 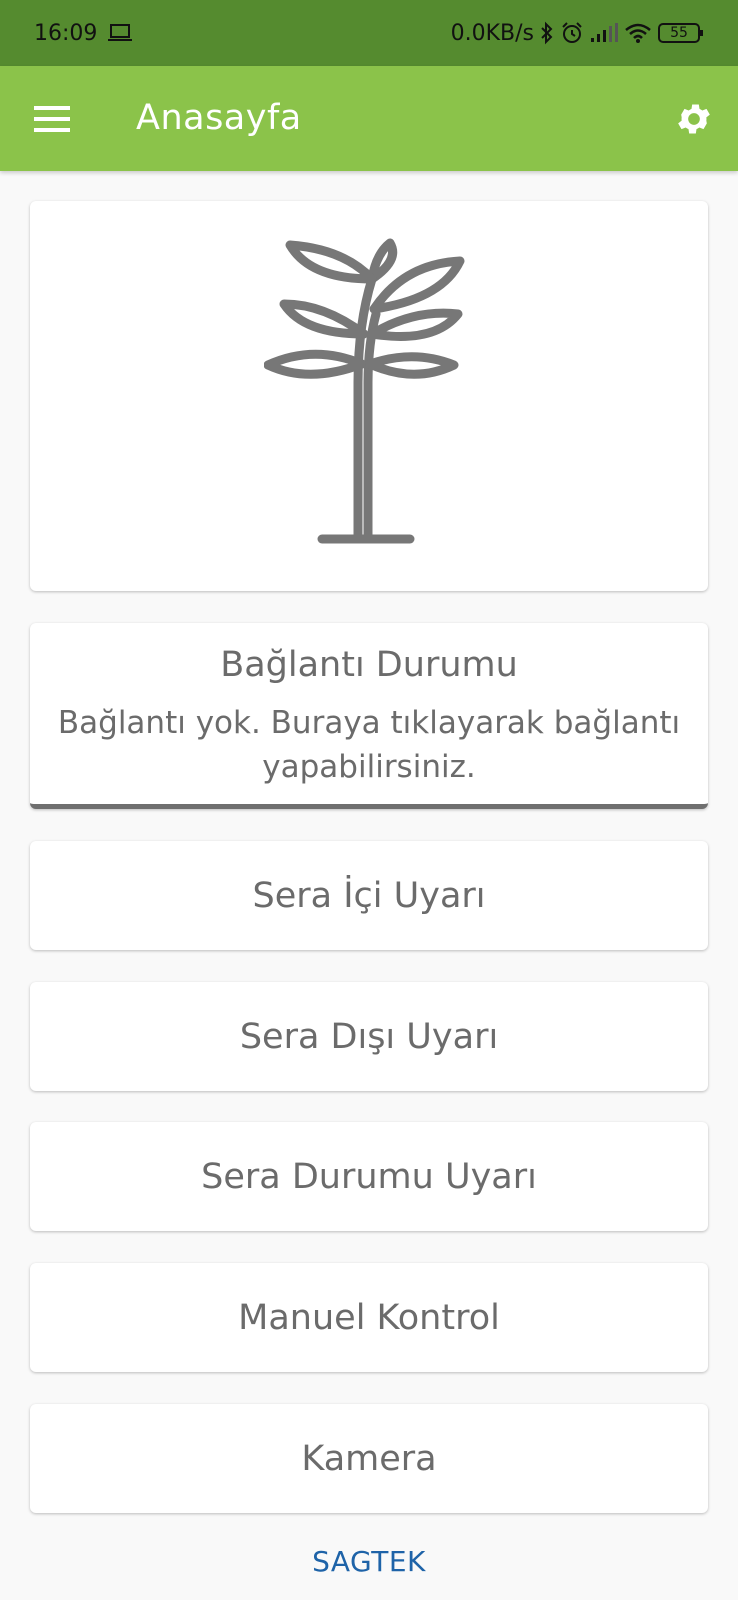 What do you see at coordinates (369, 1458) in the screenshot?
I see `kamera-button: Kamera` at bounding box center [369, 1458].